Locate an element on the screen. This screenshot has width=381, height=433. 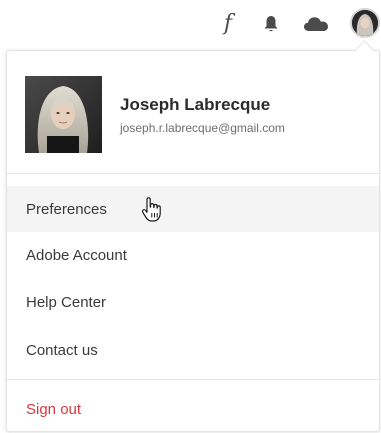
fonts-icon: f is located at coordinates (228, 24).